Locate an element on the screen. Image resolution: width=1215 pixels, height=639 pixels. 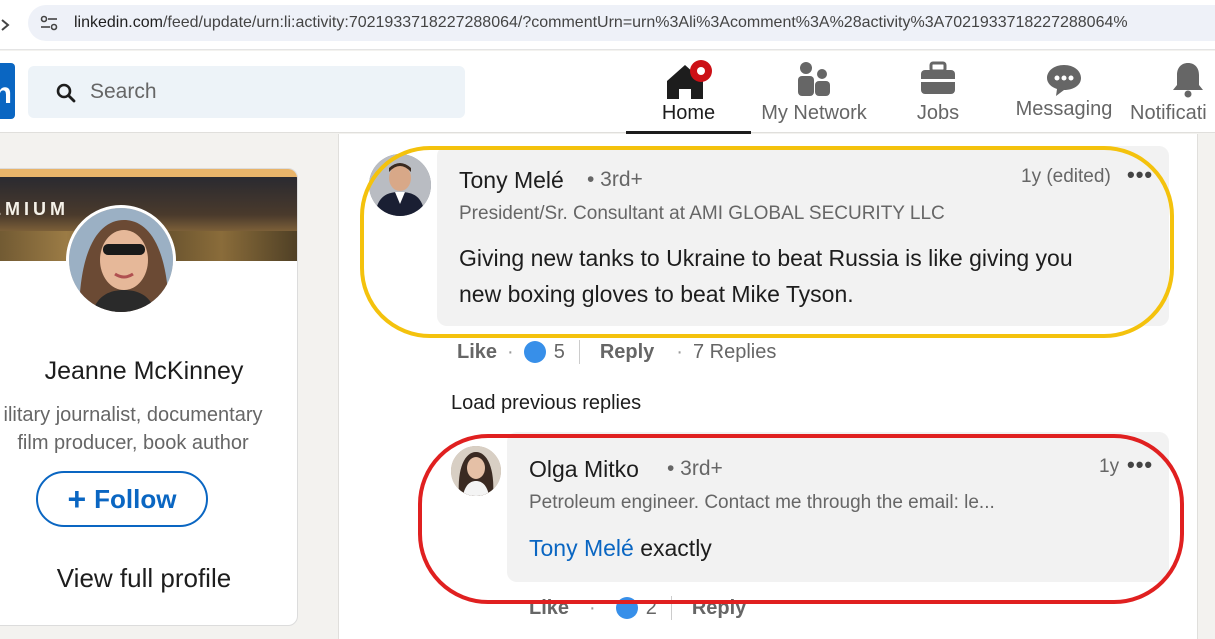
reply-text: Tony Melé exactly is located at coordinates (620, 548).